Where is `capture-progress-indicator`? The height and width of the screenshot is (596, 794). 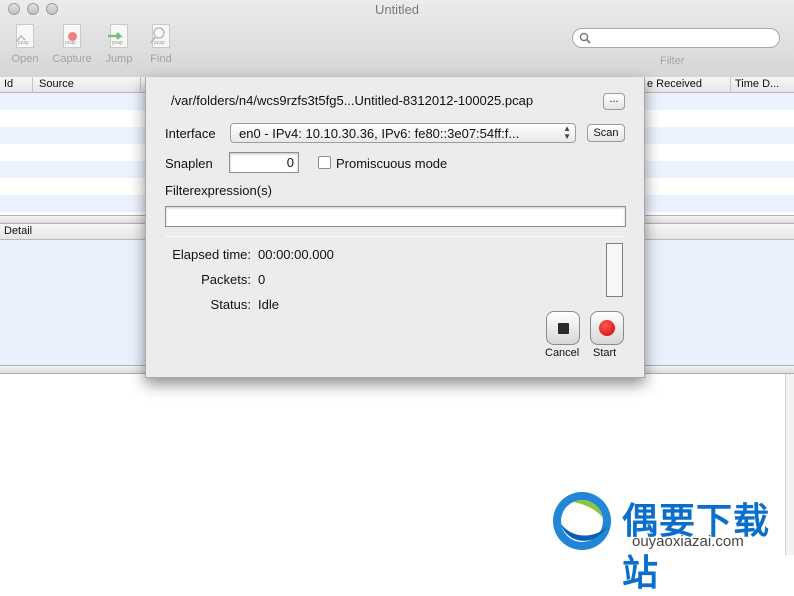 capture-progress-indicator is located at coordinates (614, 270).